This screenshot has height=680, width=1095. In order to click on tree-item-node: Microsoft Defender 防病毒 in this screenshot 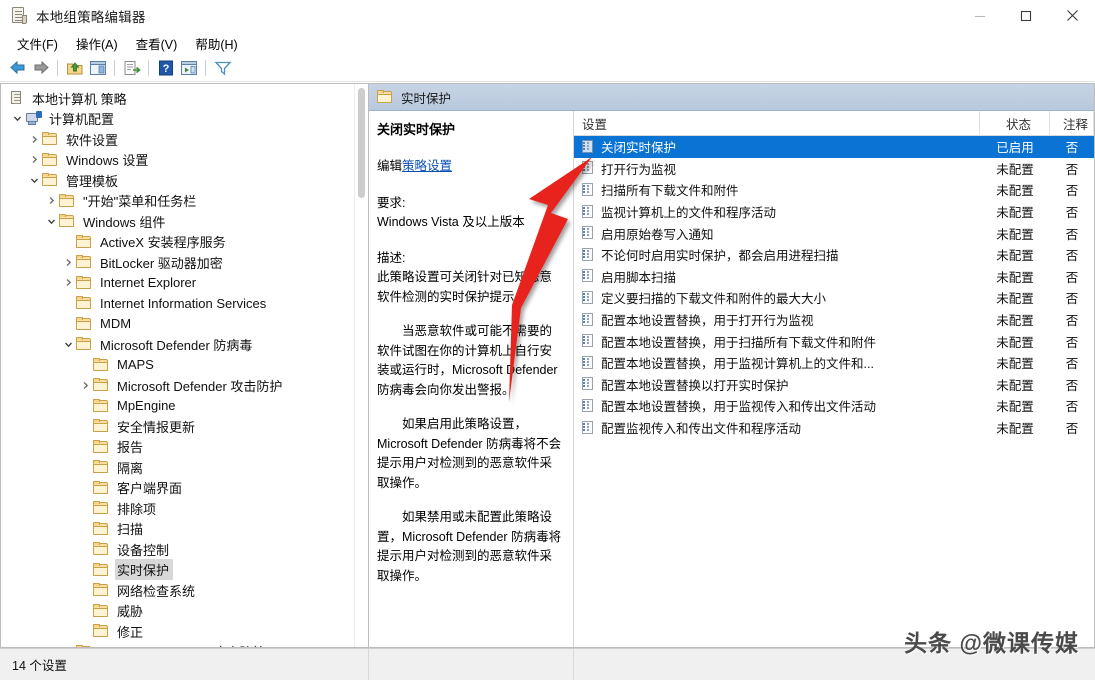, I will do `click(177, 344)`.